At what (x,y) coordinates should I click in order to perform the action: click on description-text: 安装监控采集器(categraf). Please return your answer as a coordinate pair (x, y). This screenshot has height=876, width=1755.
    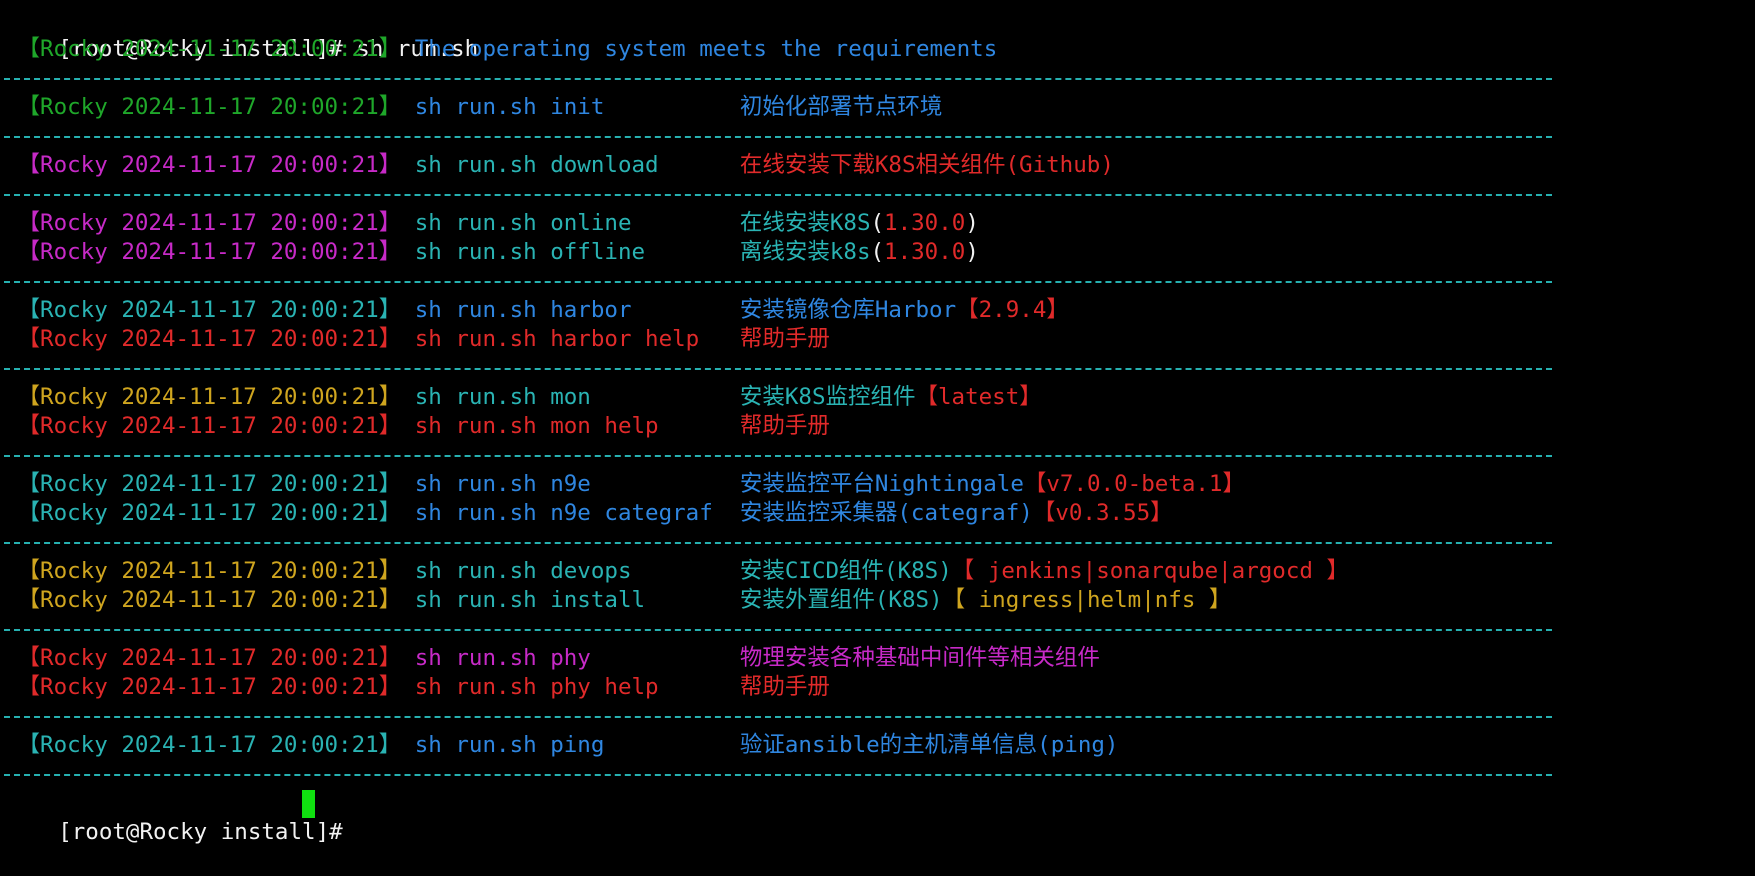
    Looking at the image, I should click on (886, 513).